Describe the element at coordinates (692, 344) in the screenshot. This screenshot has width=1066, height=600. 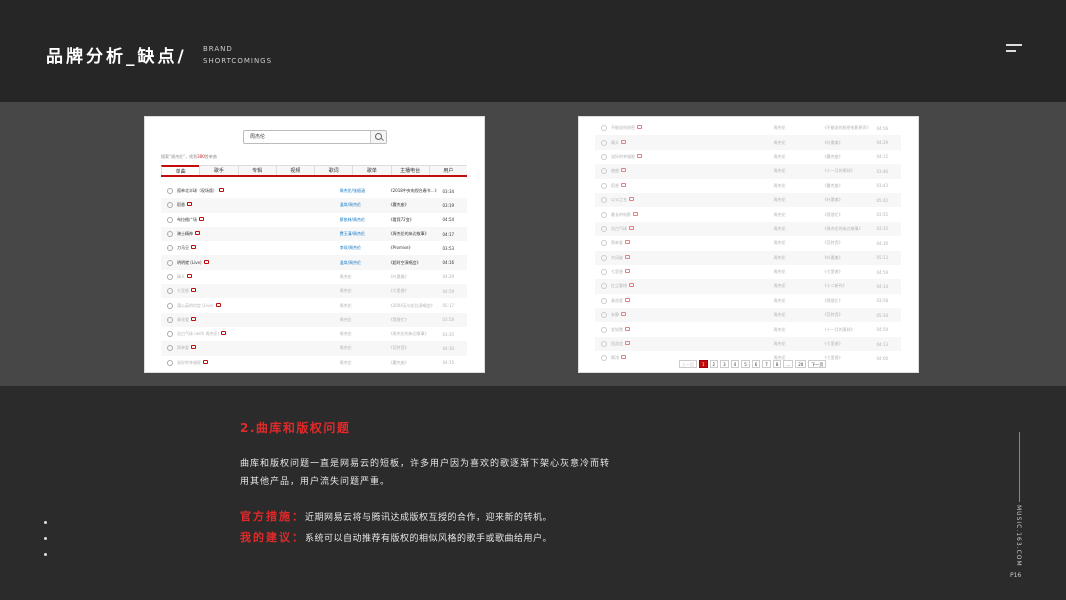
I see `song-name: 园游会` at that location.